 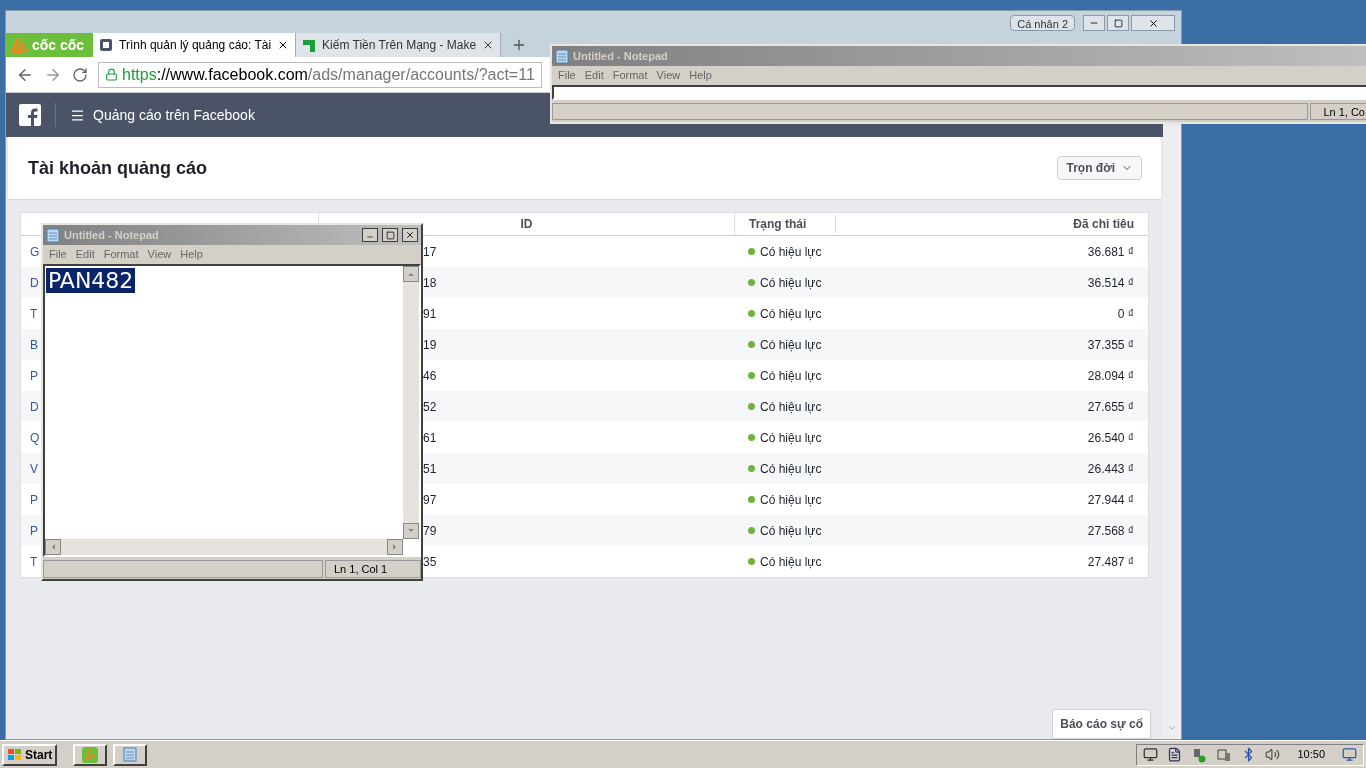 What do you see at coordinates (195, 45) in the screenshot?
I see `browser-tab: Trình quản lý quảng cáo: Tài` at bounding box center [195, 45].